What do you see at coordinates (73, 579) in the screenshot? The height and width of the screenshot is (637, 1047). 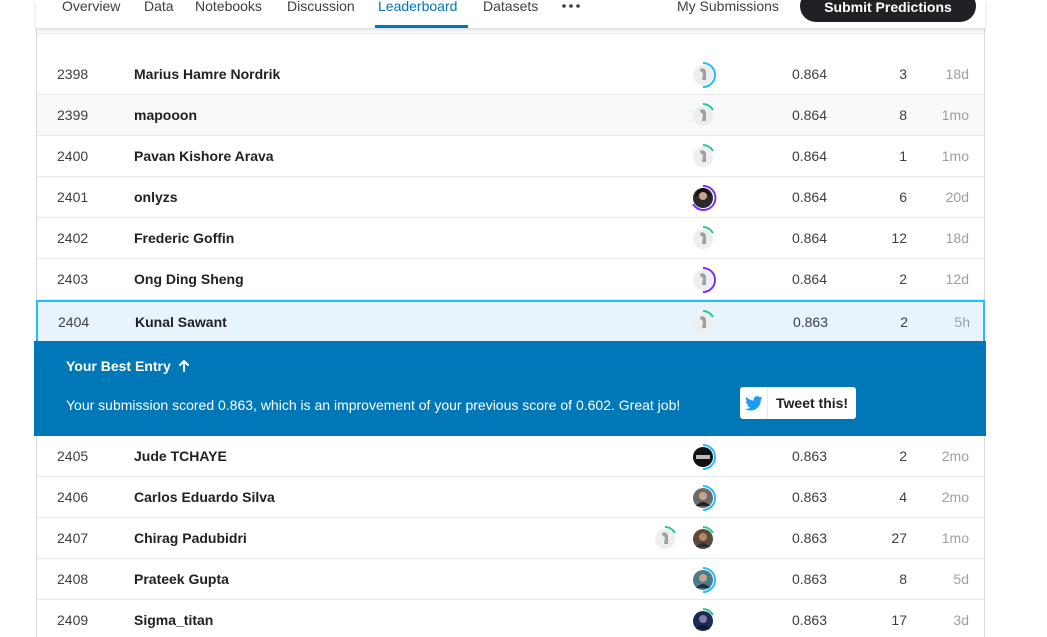 I see `rank-cell: 2408` at bounding box center [73, 579].